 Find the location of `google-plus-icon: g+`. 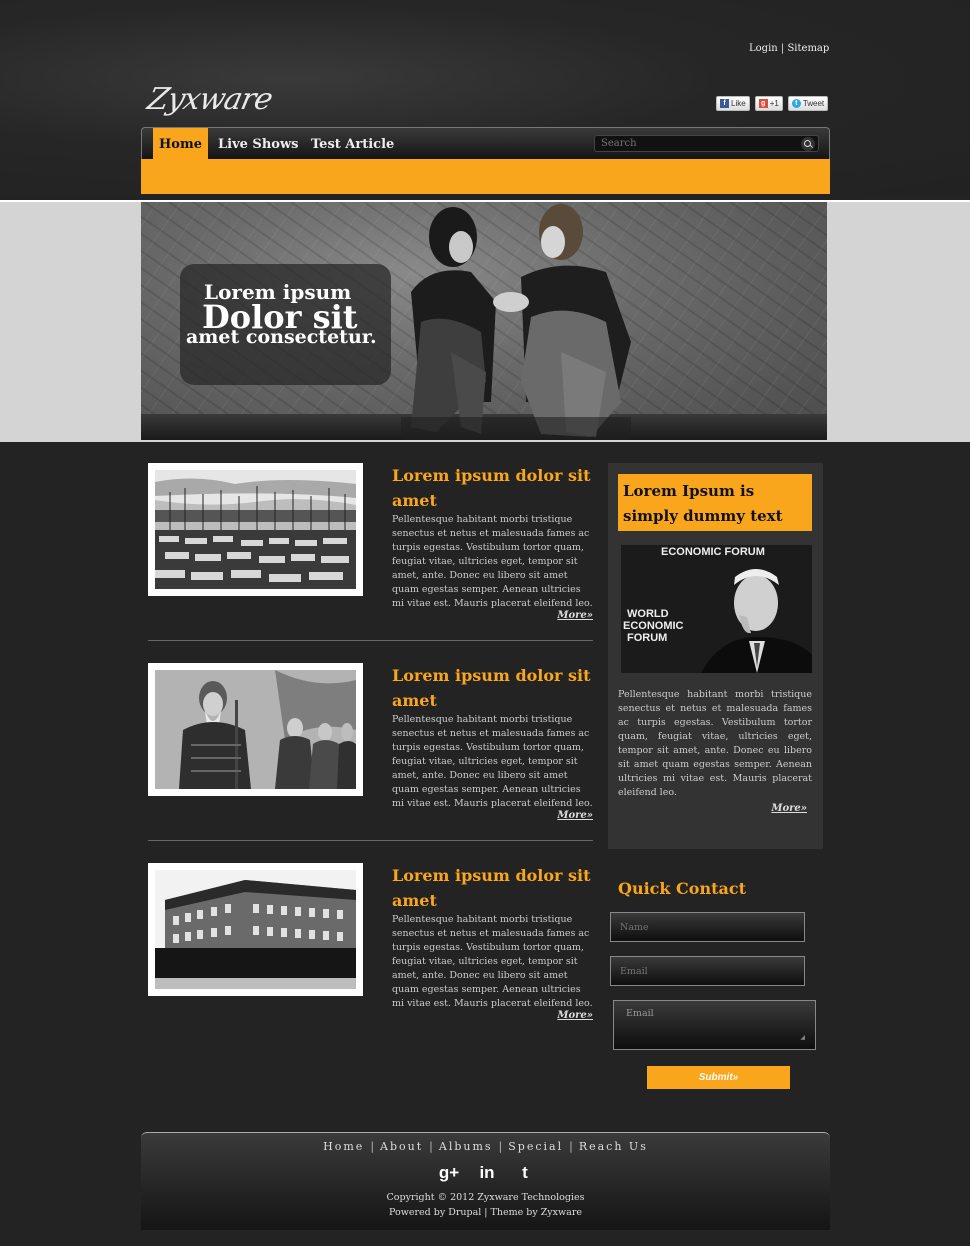

google-plus-icon: g+ is located at coordinates (449, 1173).